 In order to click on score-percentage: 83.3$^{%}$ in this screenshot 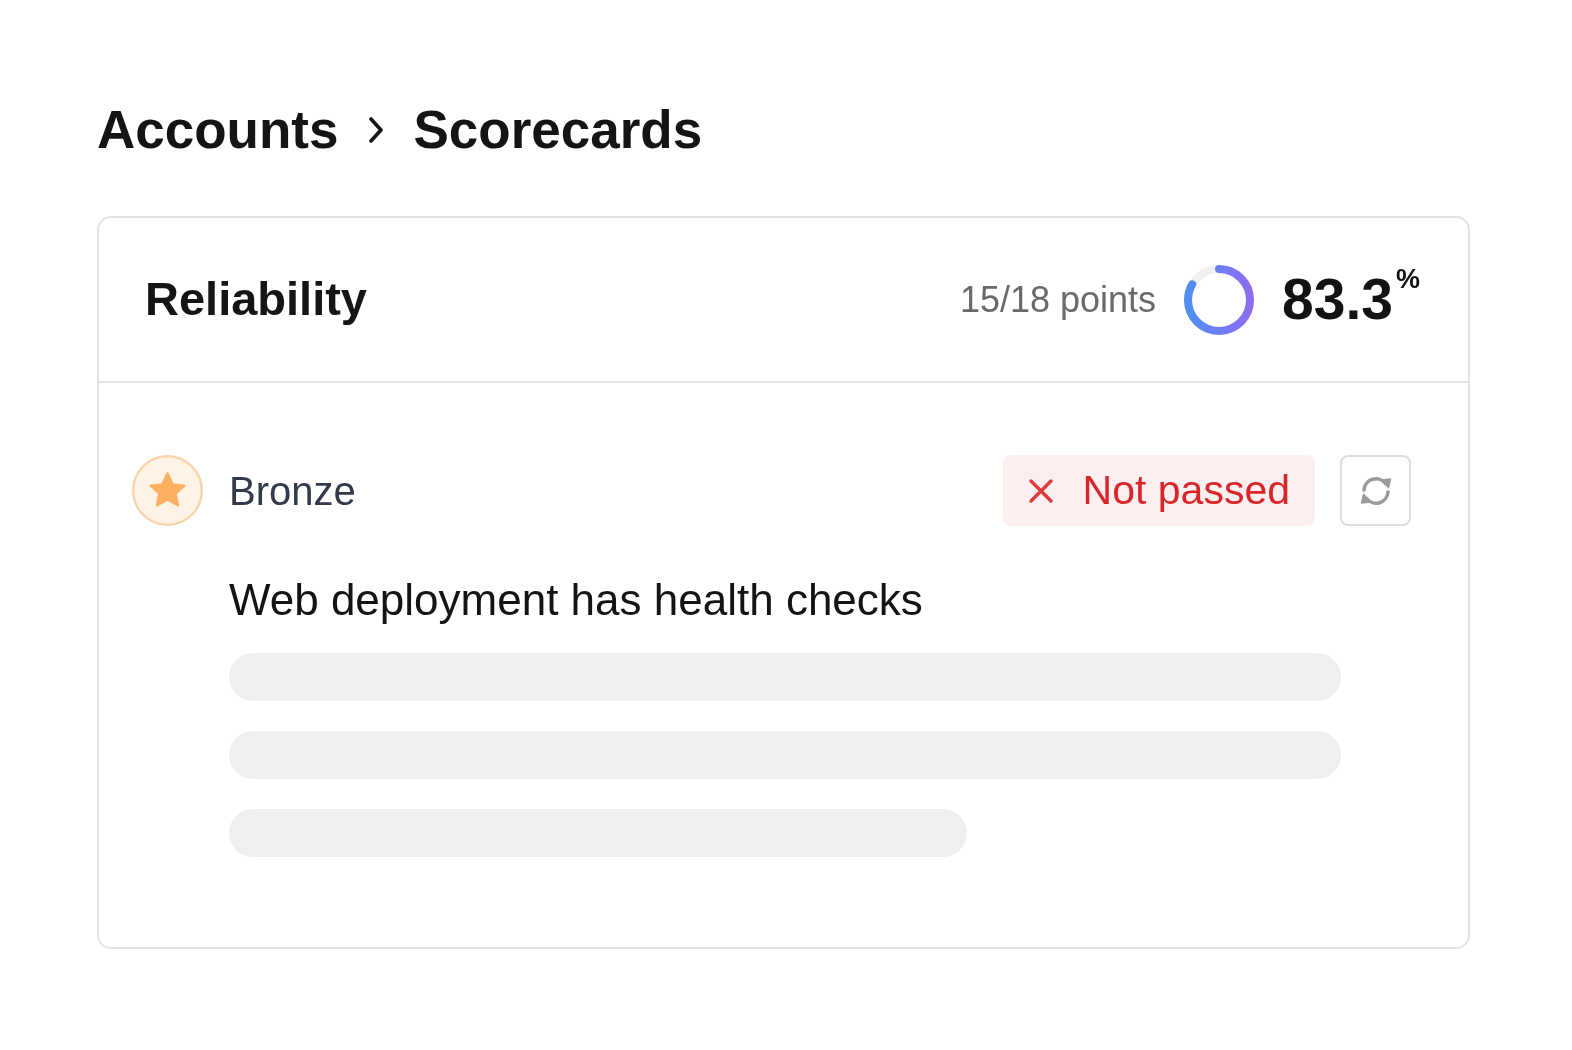, I will do `click(1351, 299)`.